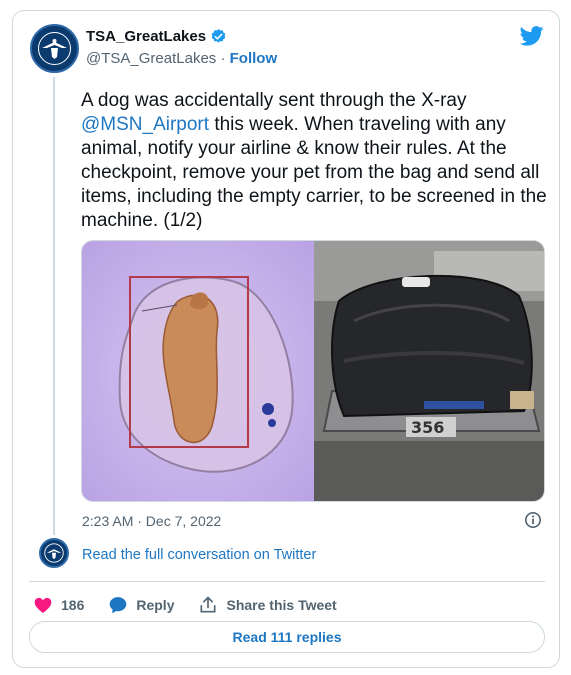 The width and height of the screenshot is (571, 675). What do you see at coordinates (151, 521) in the screenshot?
I see `tweet-timestamp: 2:23 AM · Dec 7, 2022` at bounding box center [151, 521].